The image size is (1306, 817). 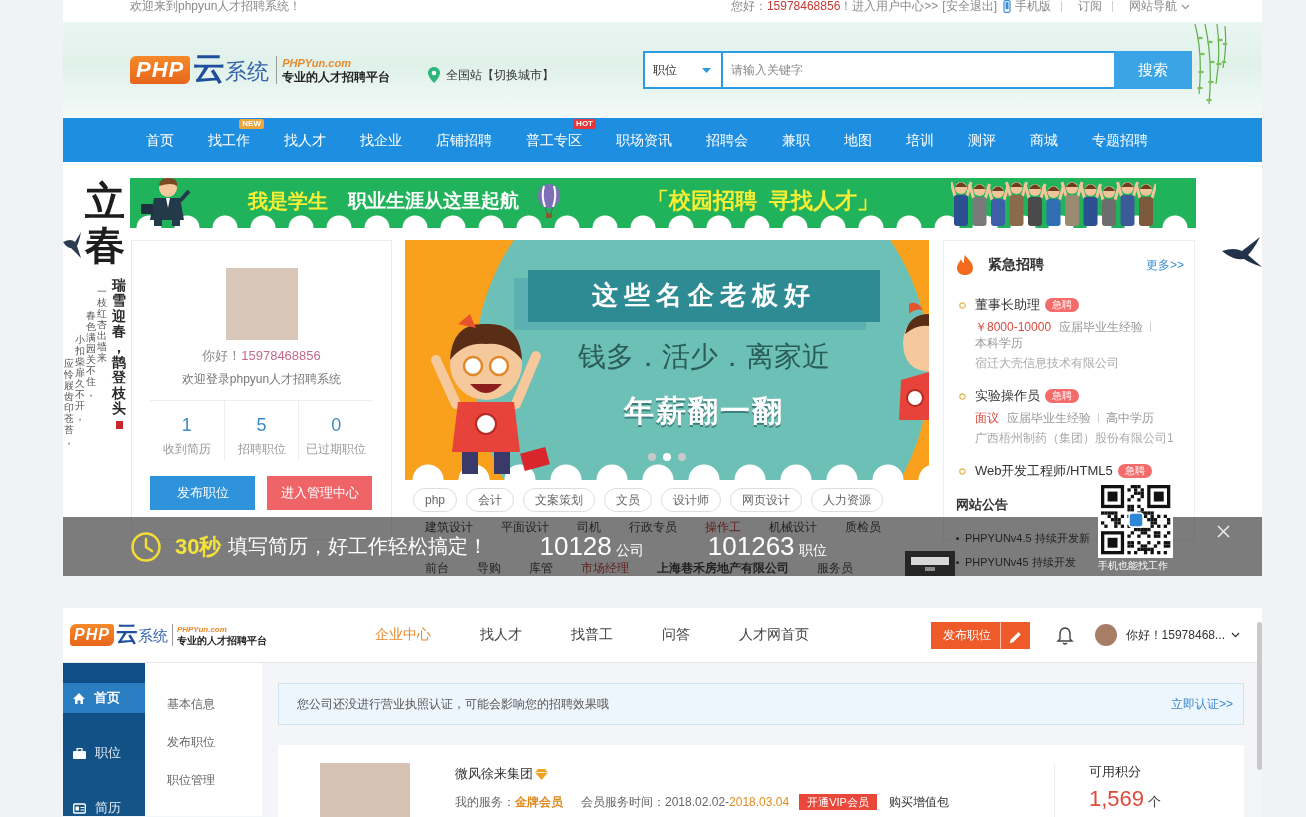 What do you see at coordinates (554, 140) in the screenshot?
I see `nav-link: 普工专区` at bounding box center [554, 140].